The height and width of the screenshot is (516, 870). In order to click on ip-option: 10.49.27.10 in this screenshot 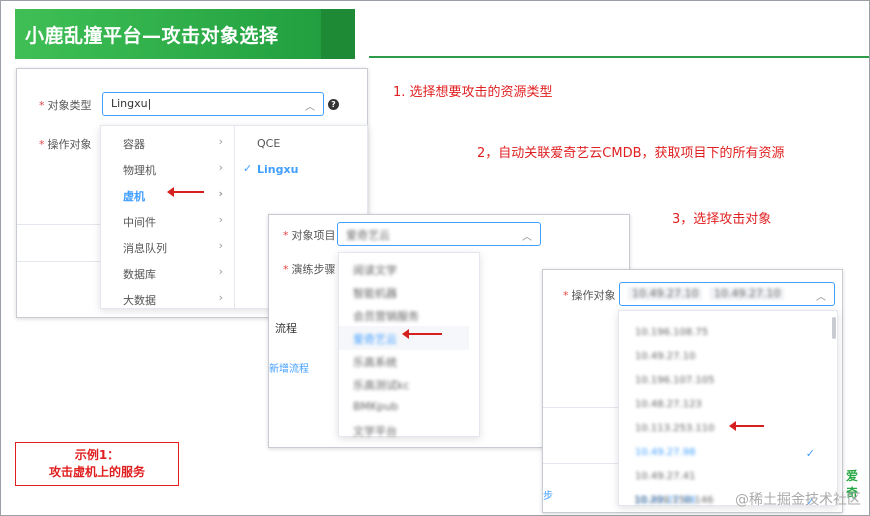, I will do `click(724, 359)`.